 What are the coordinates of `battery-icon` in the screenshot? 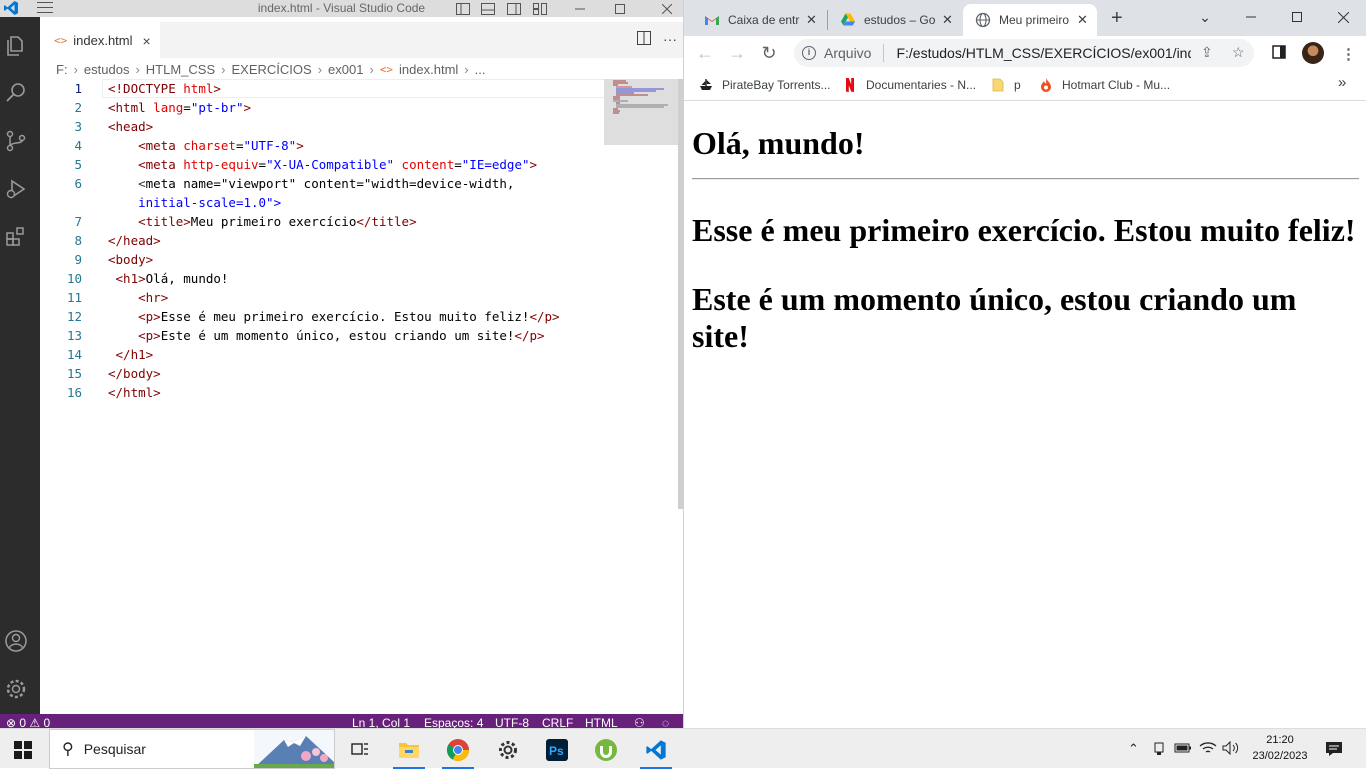 It's located at (1183, 749).